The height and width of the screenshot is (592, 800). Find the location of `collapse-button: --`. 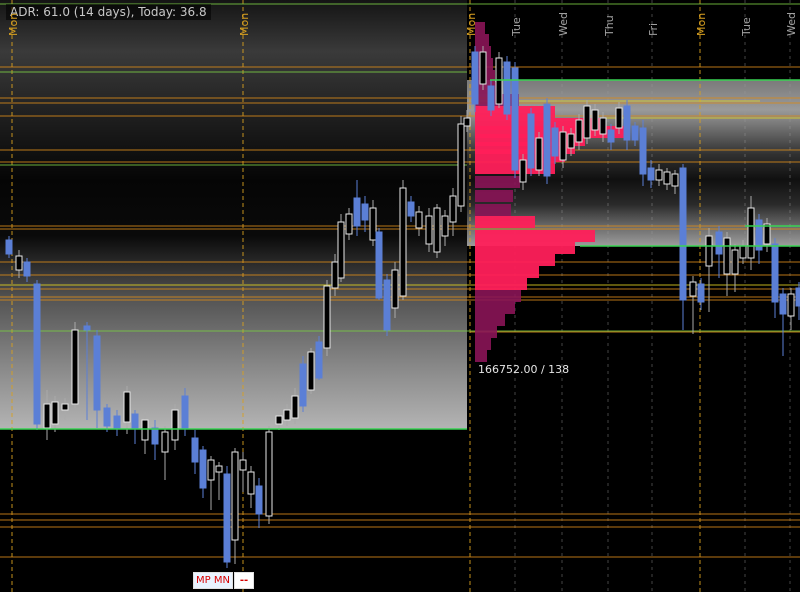

collapse-button: -- is located at coordinates (244, 580).